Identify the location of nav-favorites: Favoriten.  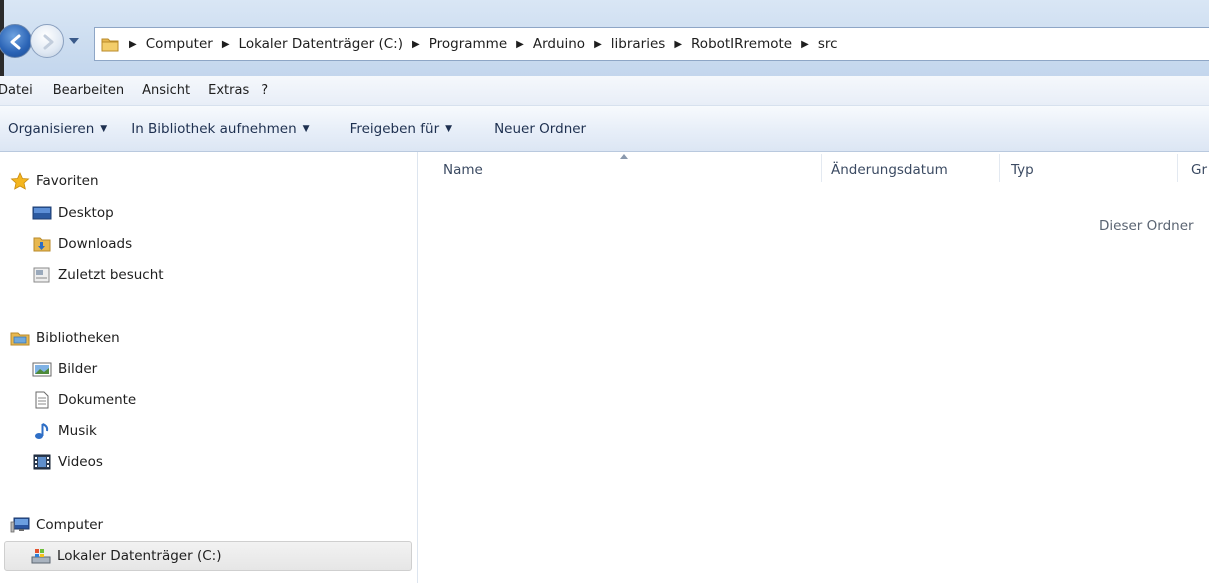
(54, 181).